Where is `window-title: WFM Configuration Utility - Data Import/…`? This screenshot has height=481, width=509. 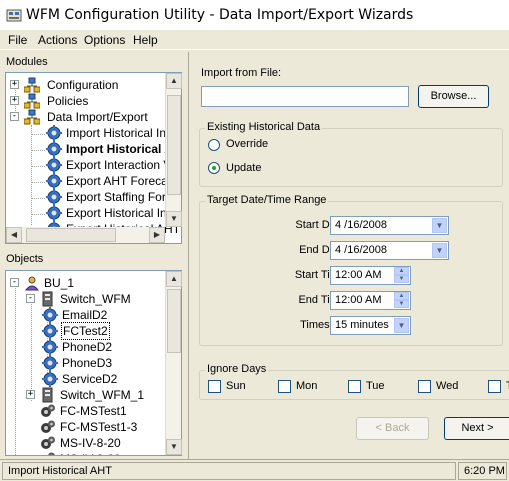 window-title: WFM Configuration Utility - Data Import/… is located at coordinates (220, 15).